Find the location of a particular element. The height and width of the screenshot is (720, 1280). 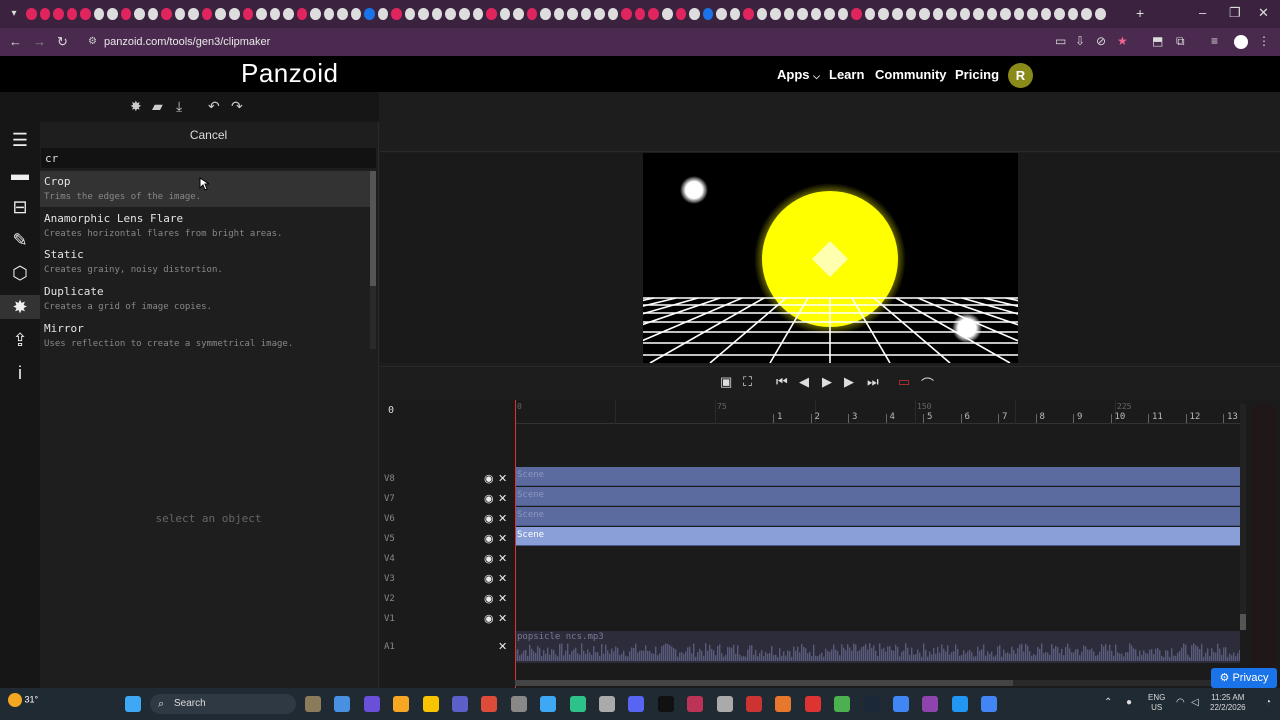

curve-icon: ⌒ is located at coordinates (927, 383).